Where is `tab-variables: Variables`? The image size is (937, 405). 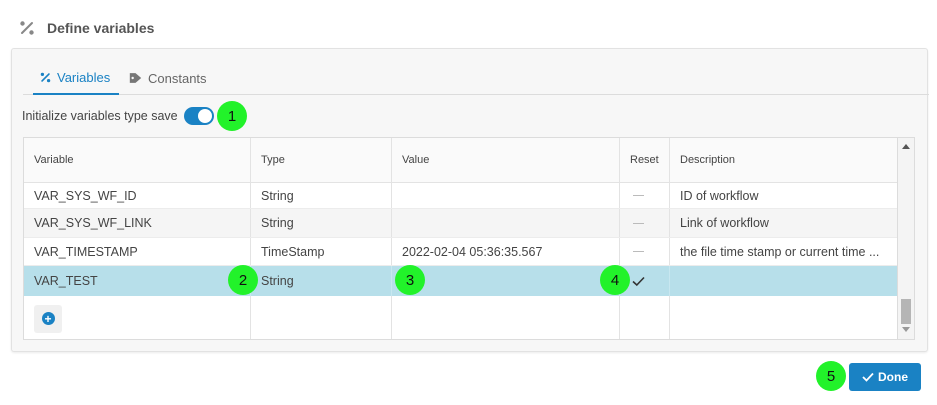
tab-variables: Variables is located at coordinates (76, 78).